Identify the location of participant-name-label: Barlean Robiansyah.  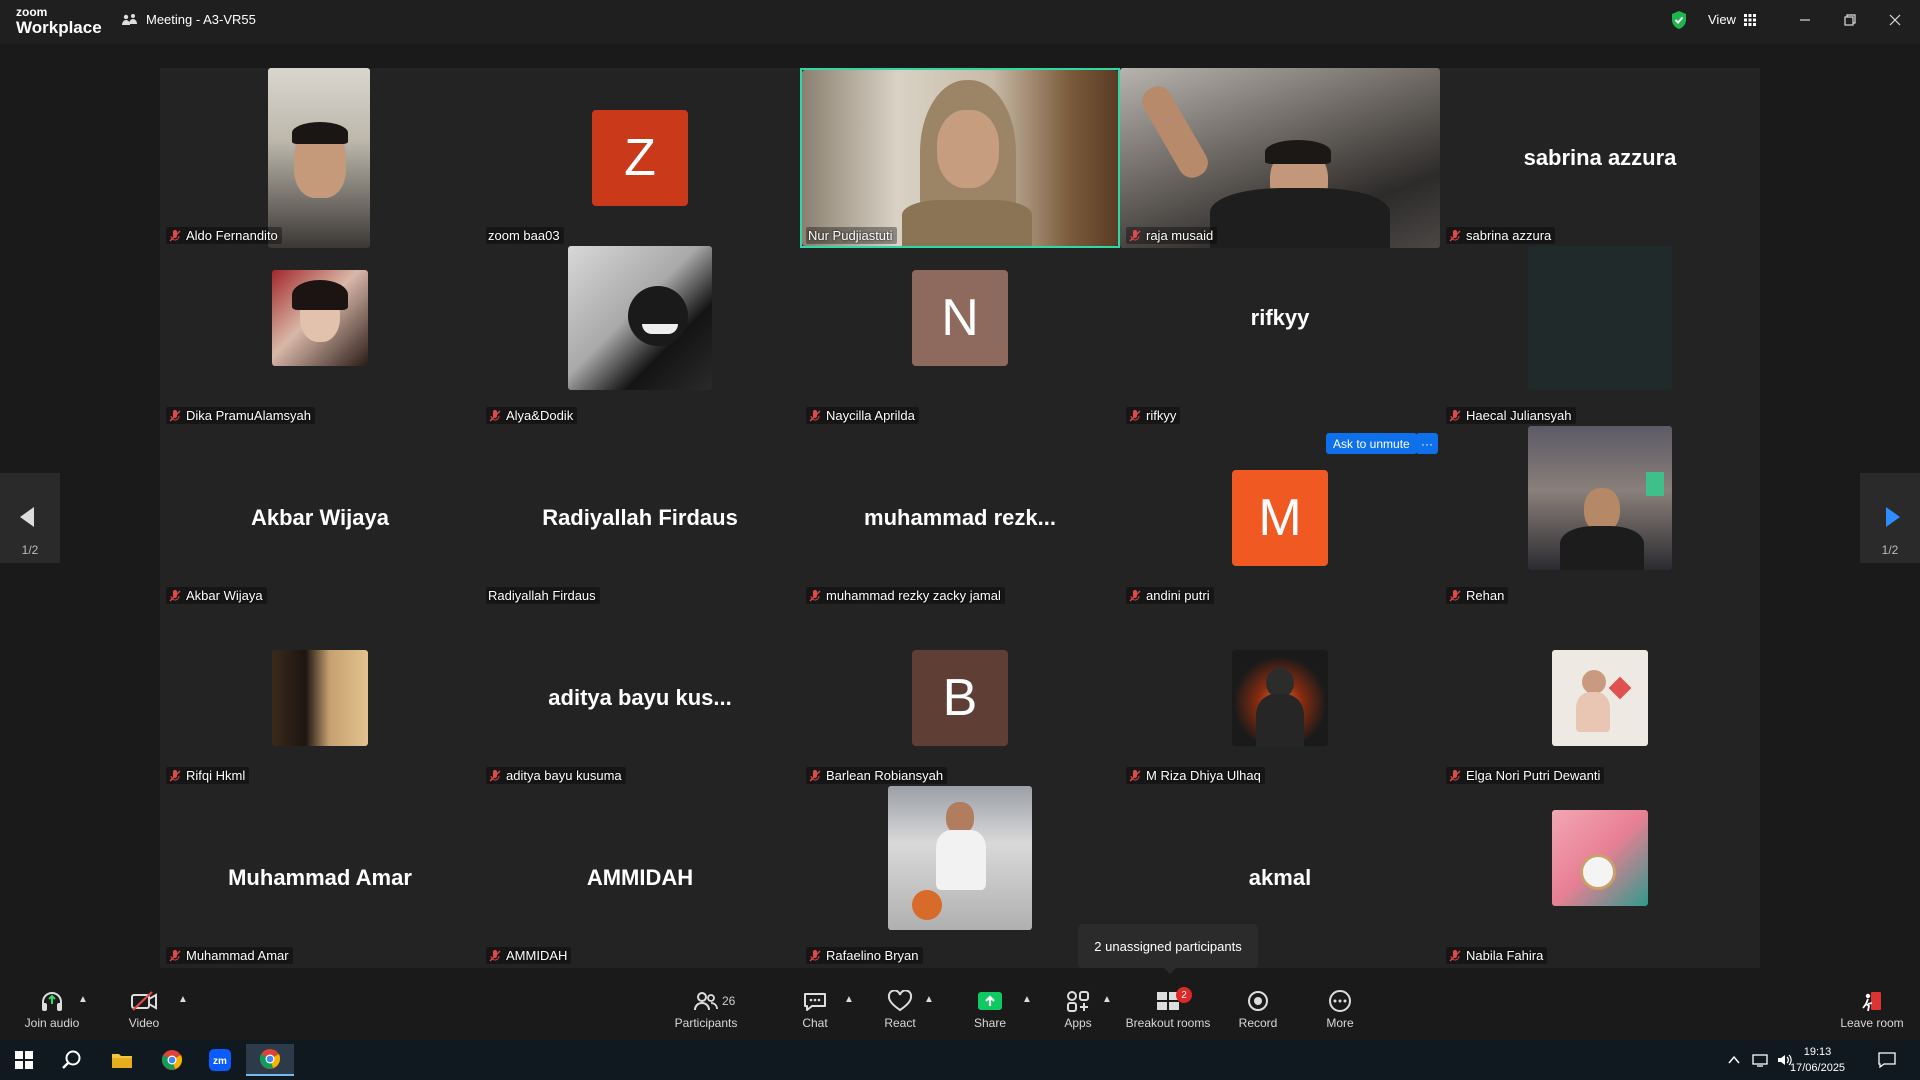
(877, 775).